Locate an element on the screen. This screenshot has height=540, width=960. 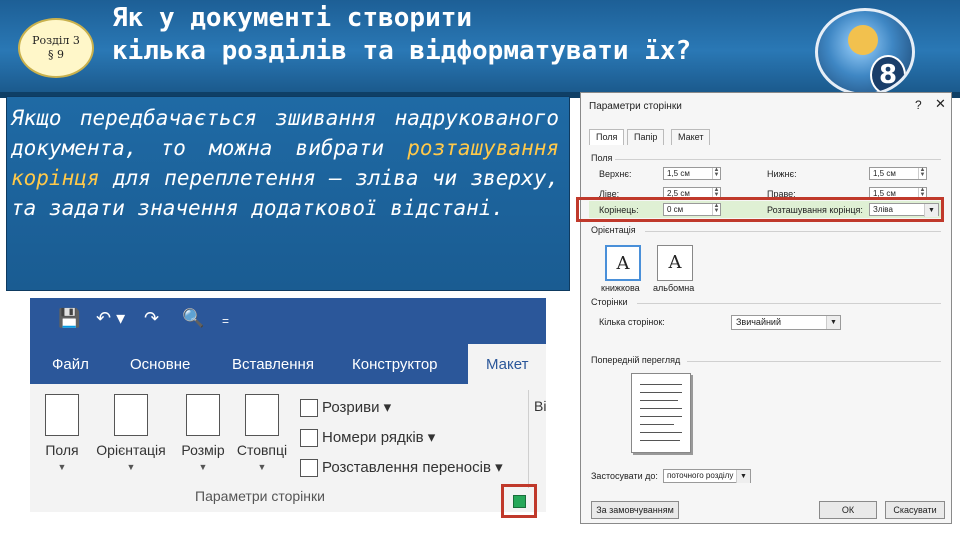
customize-toolbar-icon: = is located at coordinates (225, 321).